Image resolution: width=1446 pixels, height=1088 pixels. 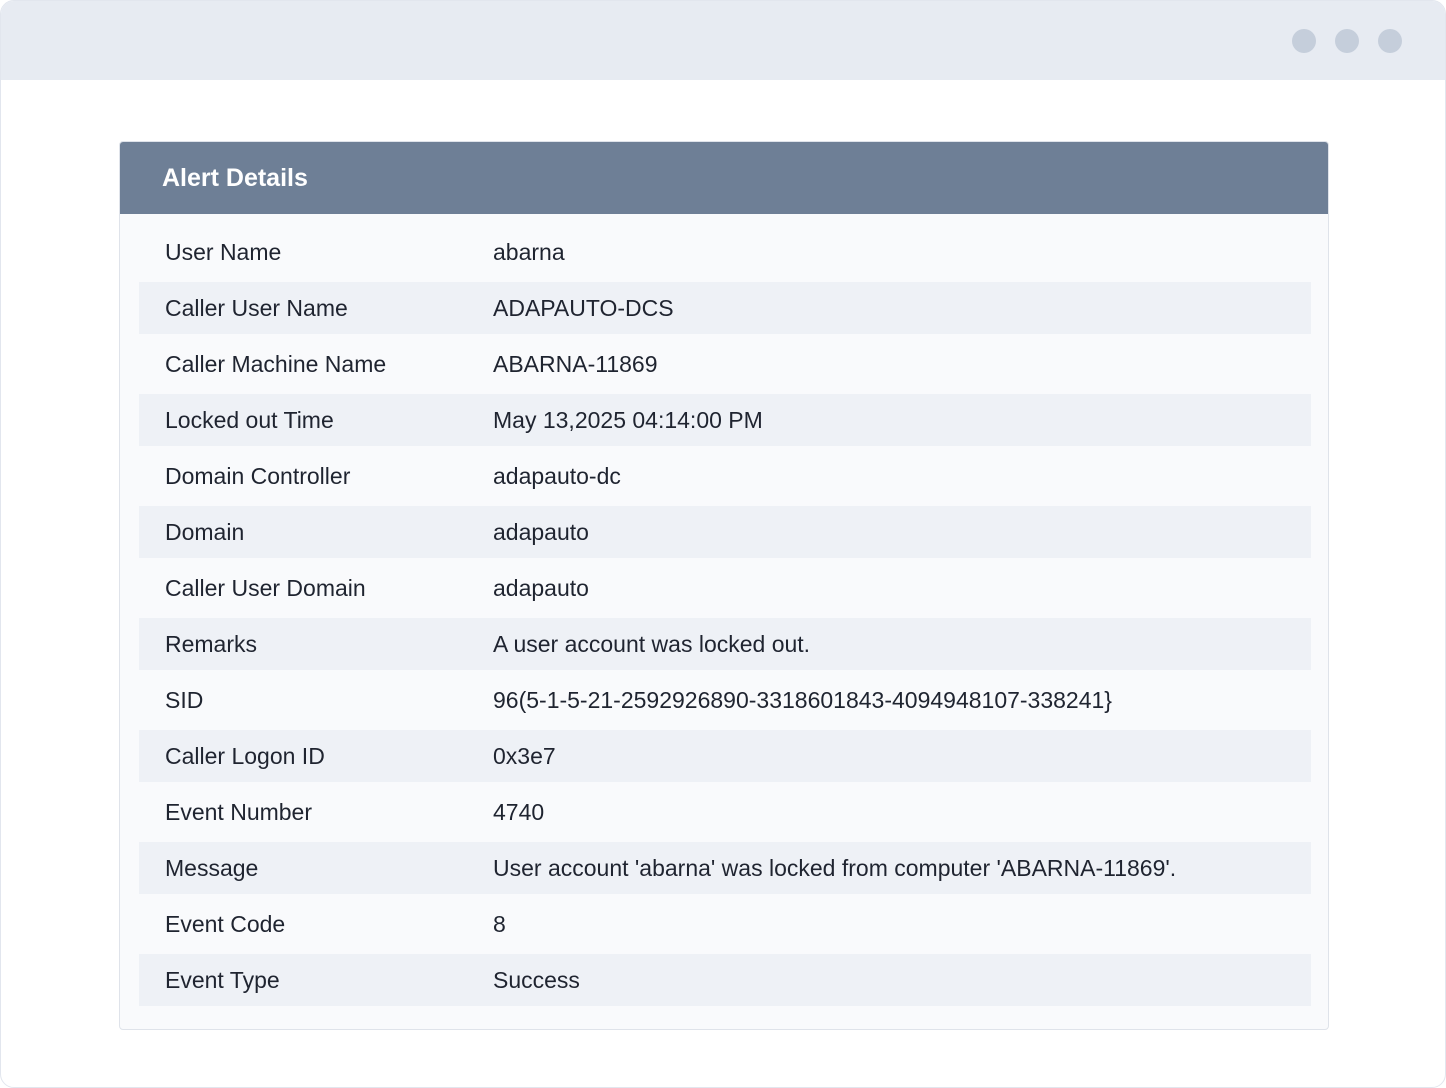 I want to click on detail-label: Event Number, so click(x=239, y=811).